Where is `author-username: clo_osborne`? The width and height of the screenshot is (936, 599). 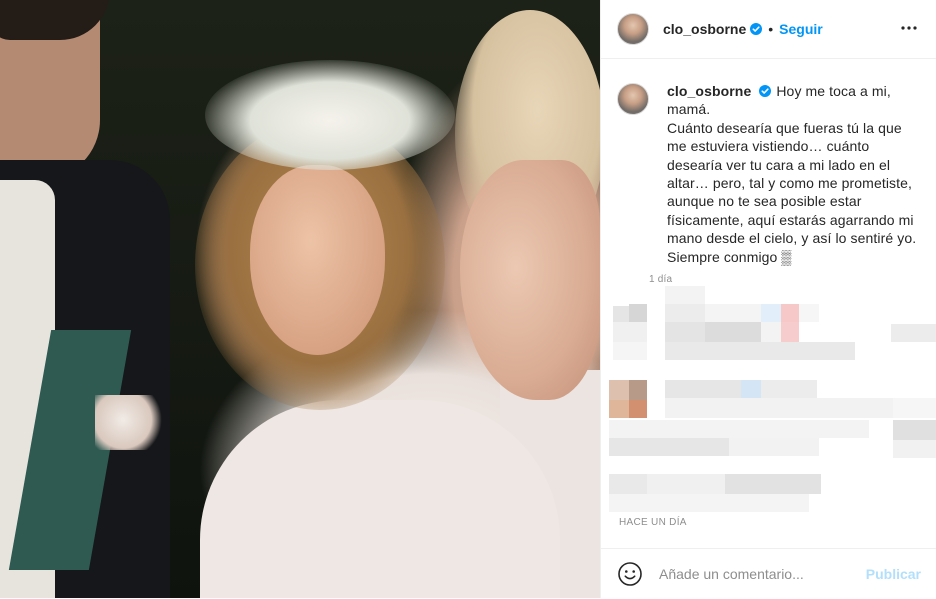 author-username: clo_osborne is located at coordinates (704, 29).